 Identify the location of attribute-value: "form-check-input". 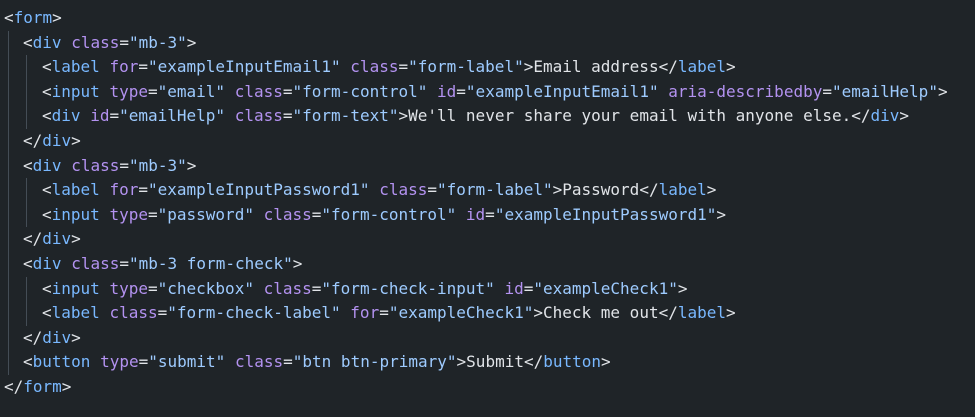
(408, 288).